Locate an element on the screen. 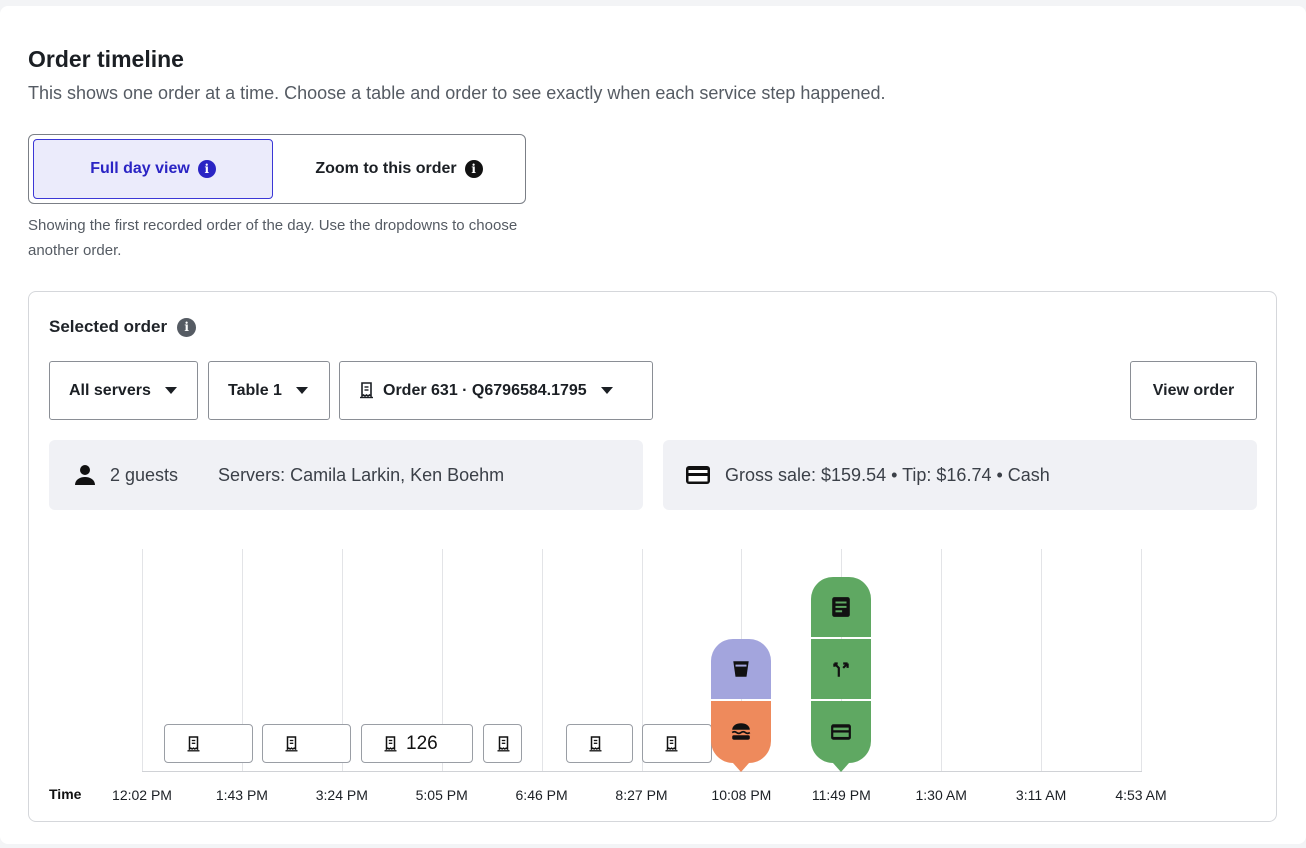 This screenshot has width=1306, height=848. time-tick-label: 12:02 PM is located at coordinates (142, 795).